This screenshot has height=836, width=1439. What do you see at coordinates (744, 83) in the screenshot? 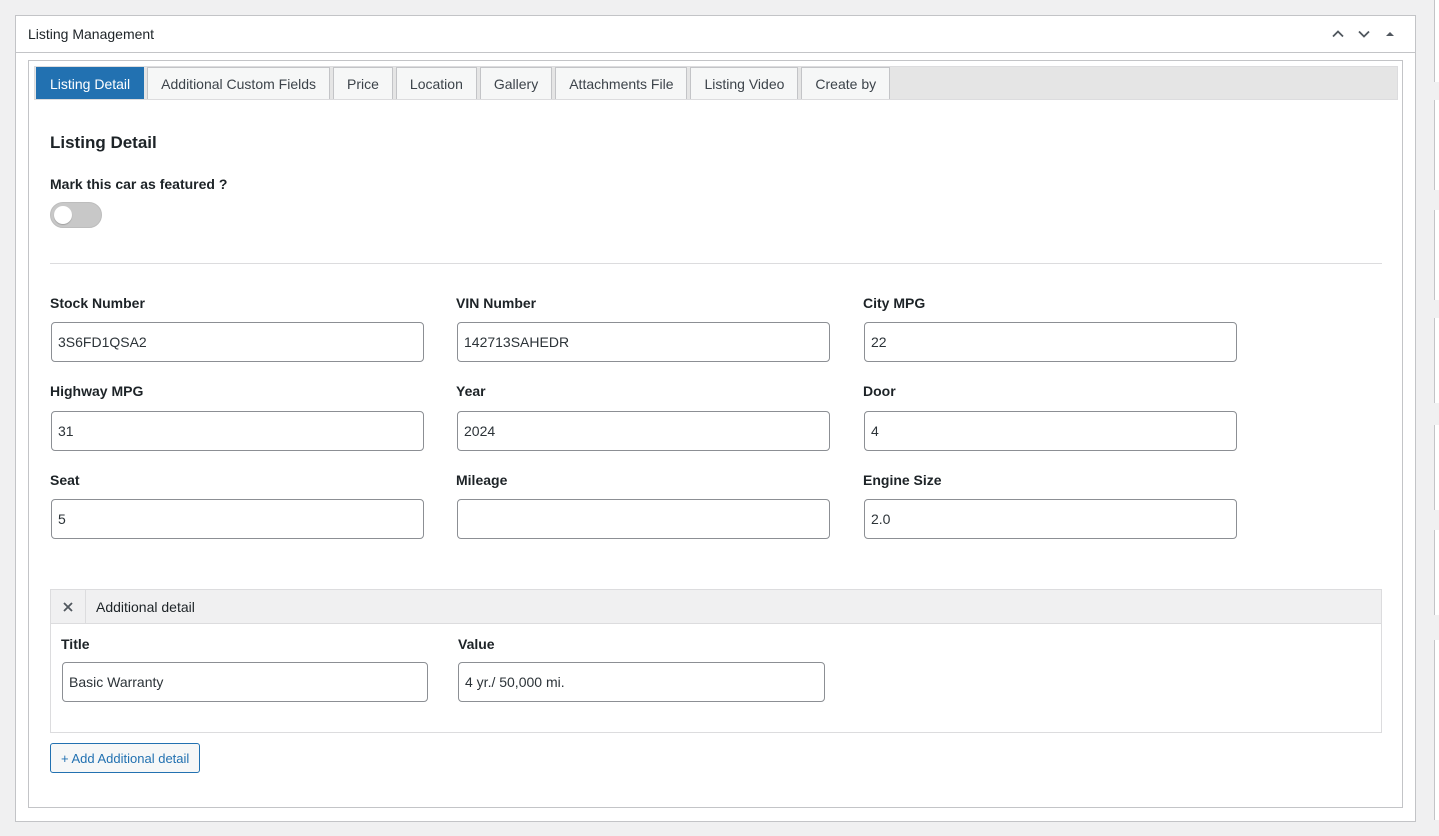
I see `tab-listing-video: Listing Video` at bounding box center [744, 83].